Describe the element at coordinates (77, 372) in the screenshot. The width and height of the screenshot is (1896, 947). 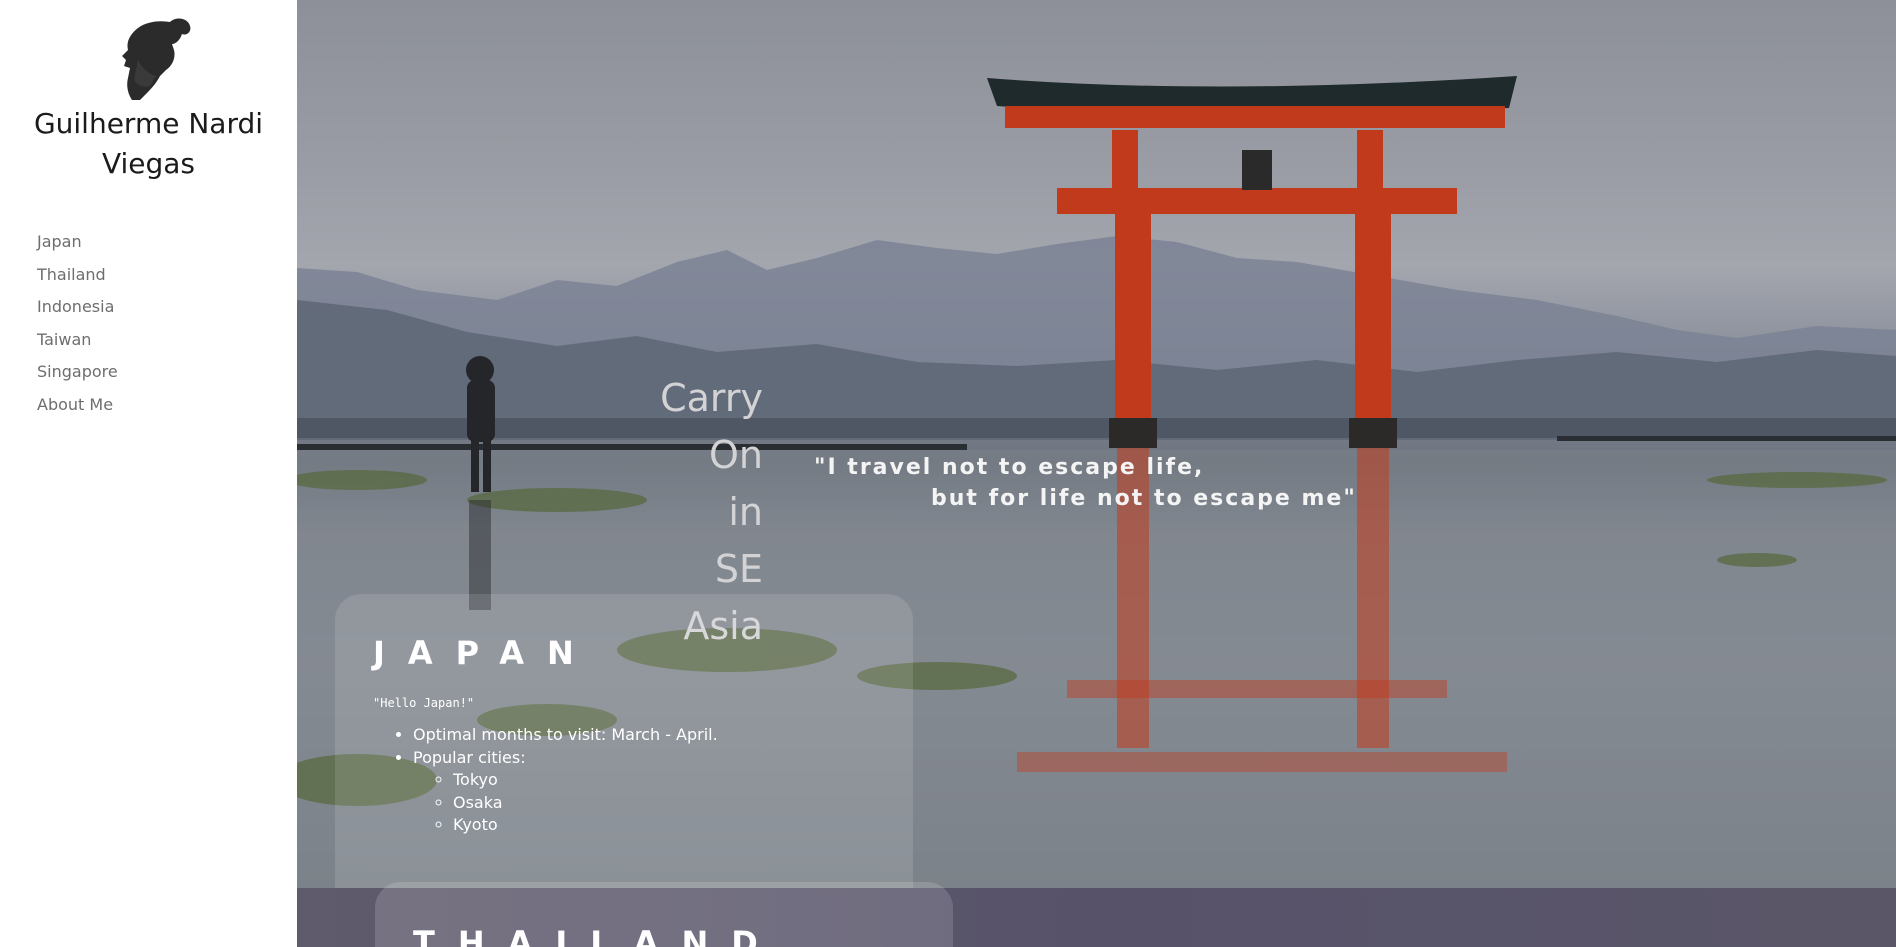
I see `nav-item-singapore: Singapore` at that location.